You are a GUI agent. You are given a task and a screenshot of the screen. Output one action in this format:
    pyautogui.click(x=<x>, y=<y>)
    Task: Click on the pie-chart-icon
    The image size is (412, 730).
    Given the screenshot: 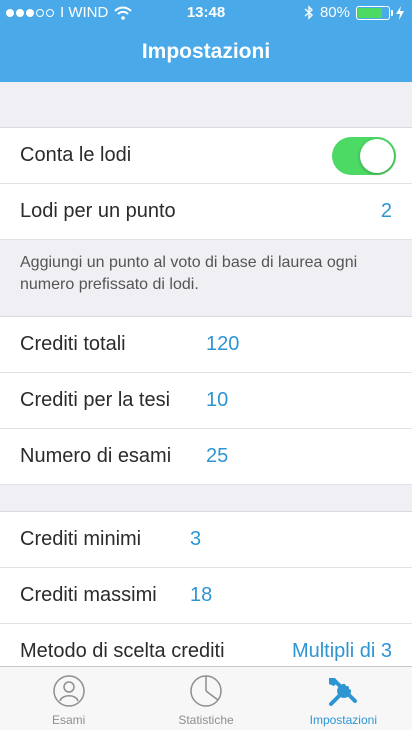 What is the action you would take?
    pyautogui.click(x=206, y=691)
    